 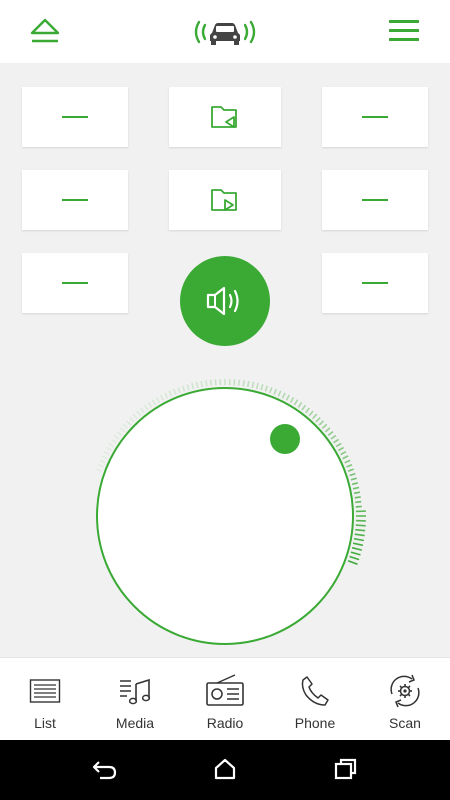 What do you see at coordinates (225, 723) in the screenshot?
I see `nav-label-radio: Radio` at bounding box center [225, 723].